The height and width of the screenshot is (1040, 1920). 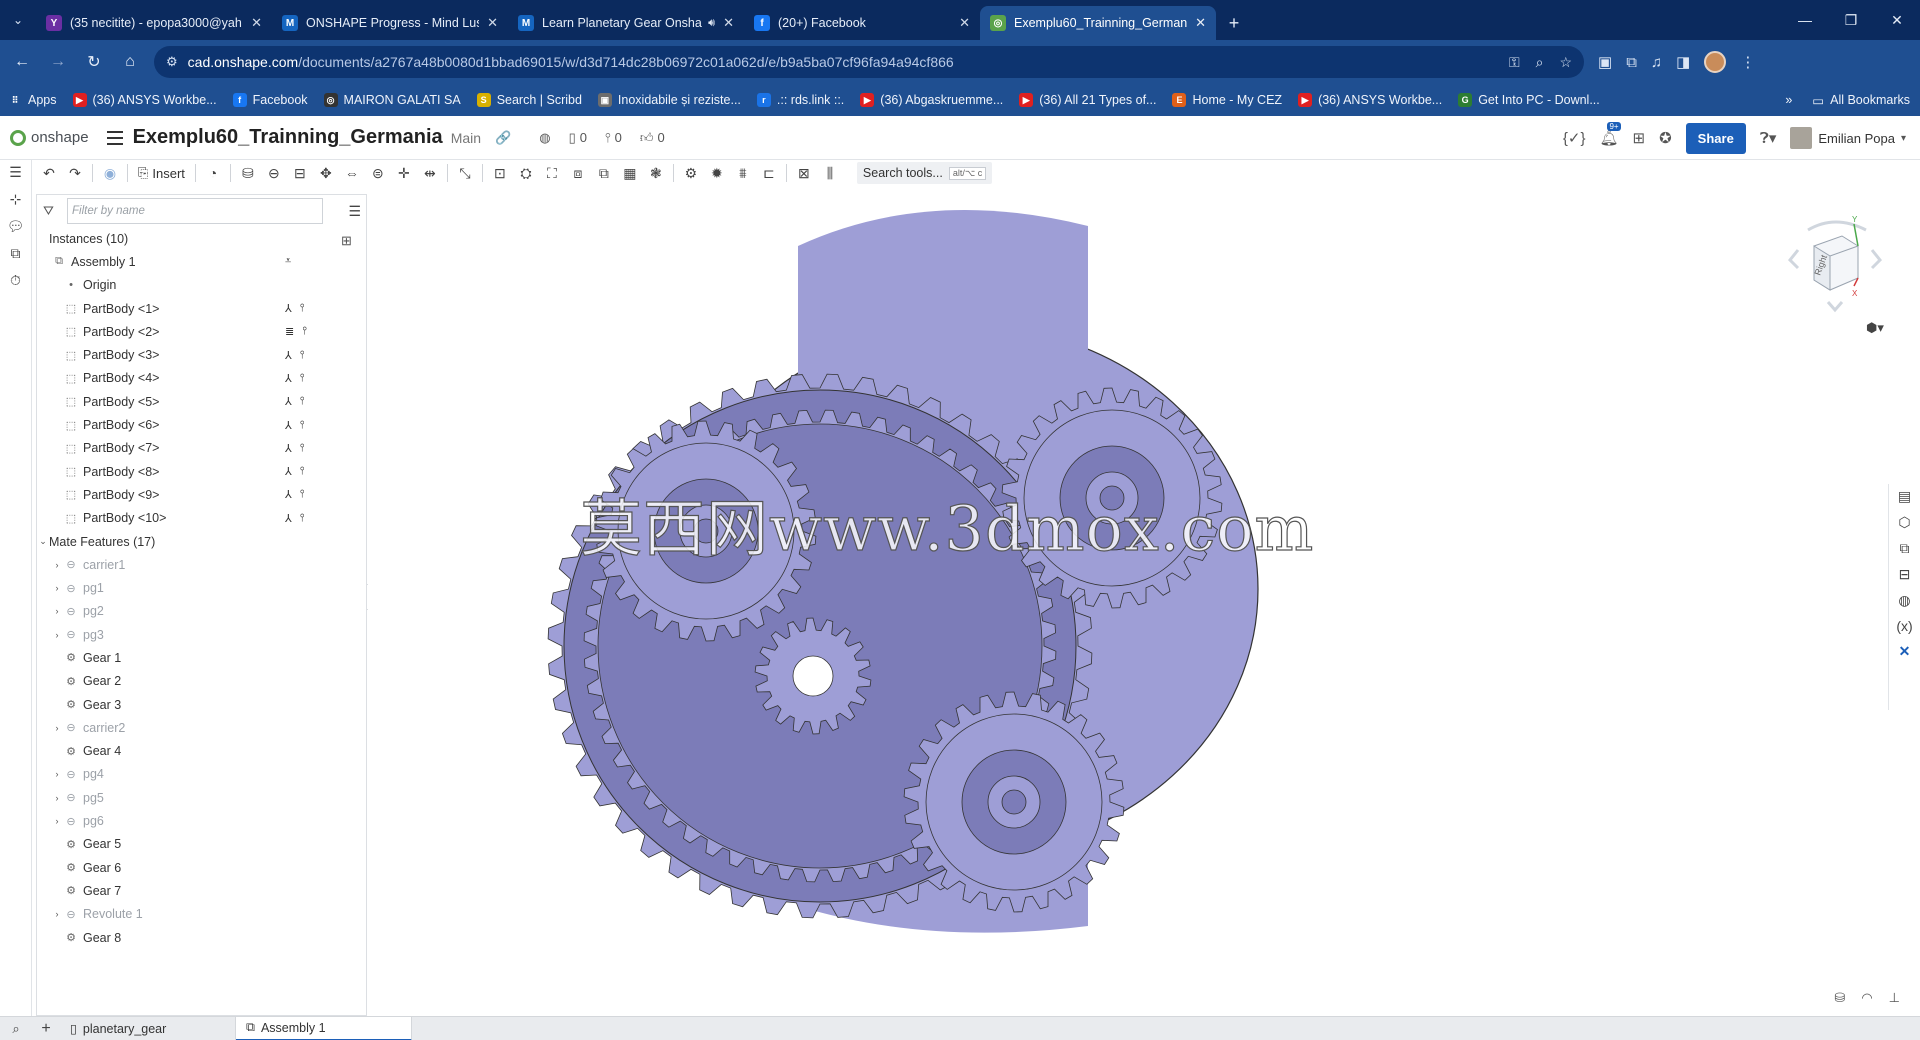 I want to click on pin-slot-icon: ⊜, so click(x=378, y=173).